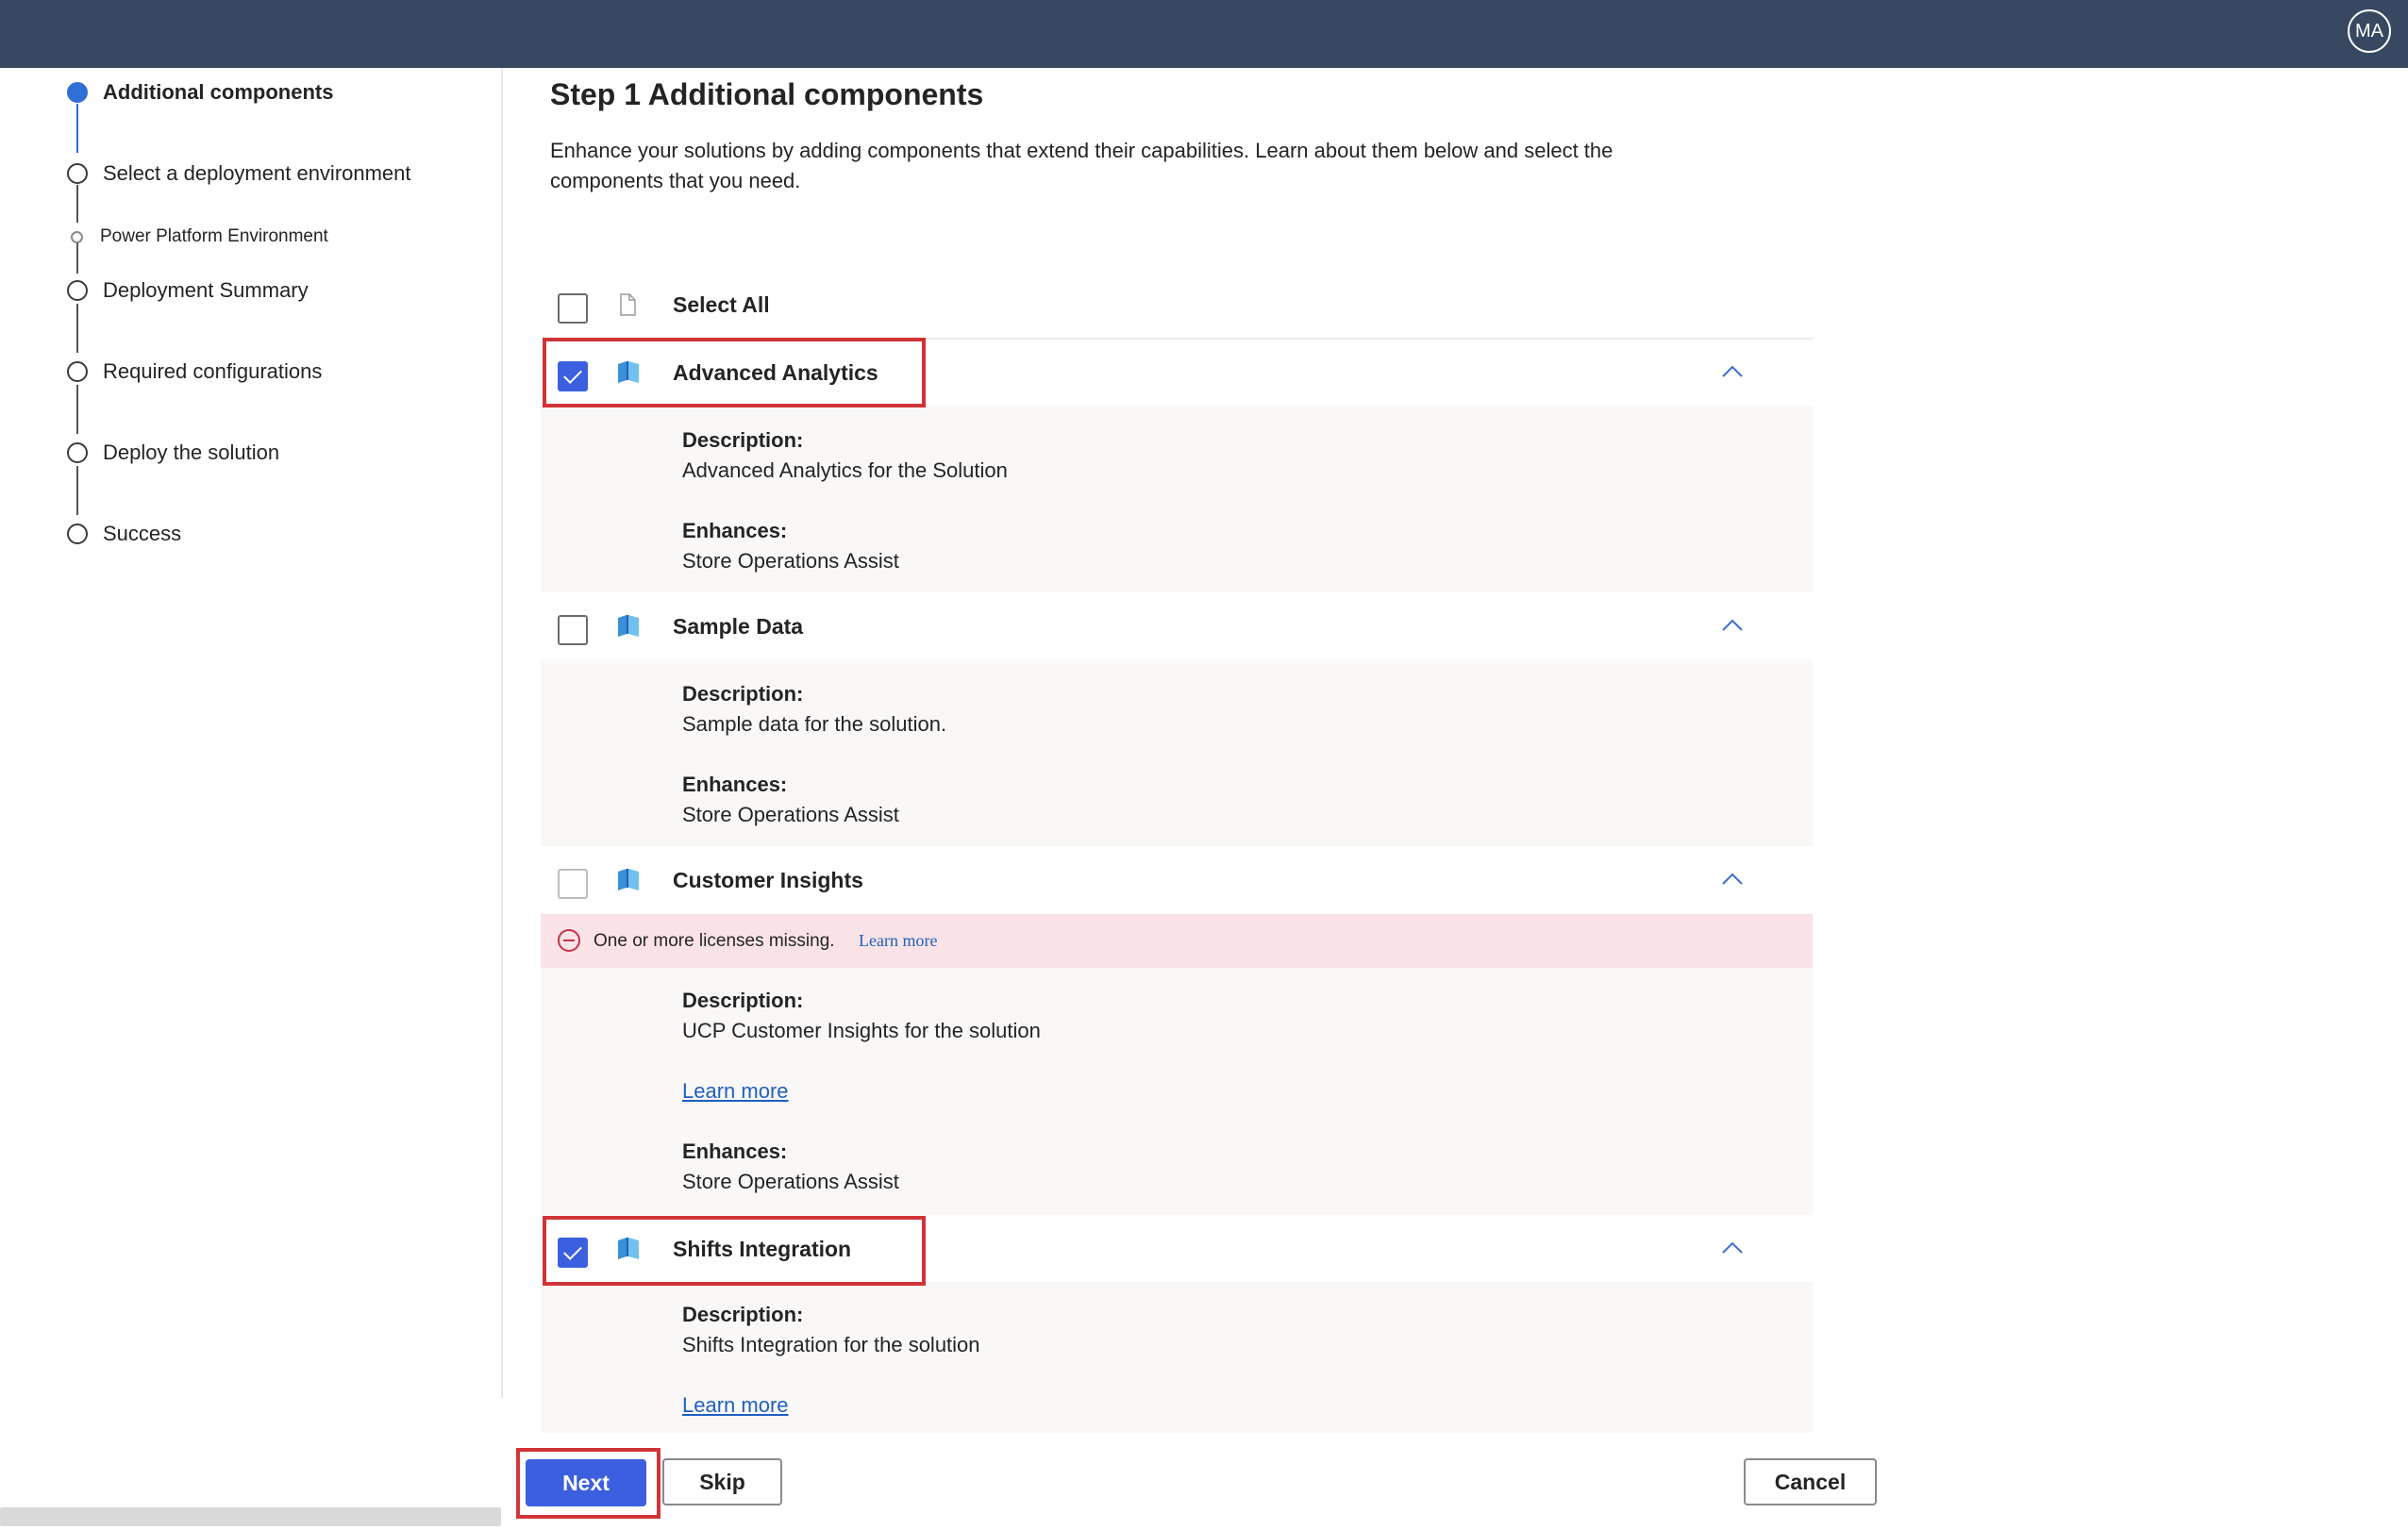 The height and width of the screenshot is (1530, 2408). What do you see at coordinates (77, 92) in the screenshot?
I see `step-active-icon` at bounding box center [77, 92].